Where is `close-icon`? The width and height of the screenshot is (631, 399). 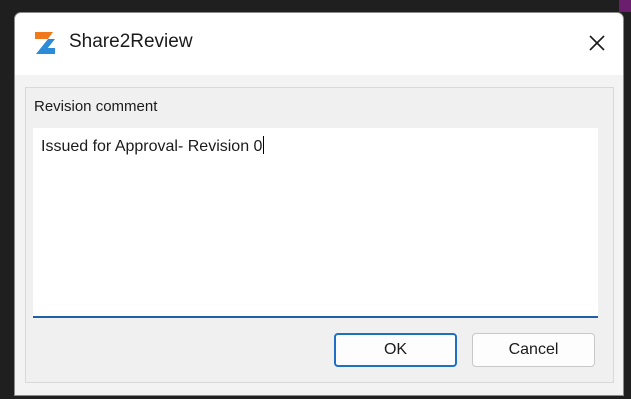
close-icon is located at coordinates (597, 43).